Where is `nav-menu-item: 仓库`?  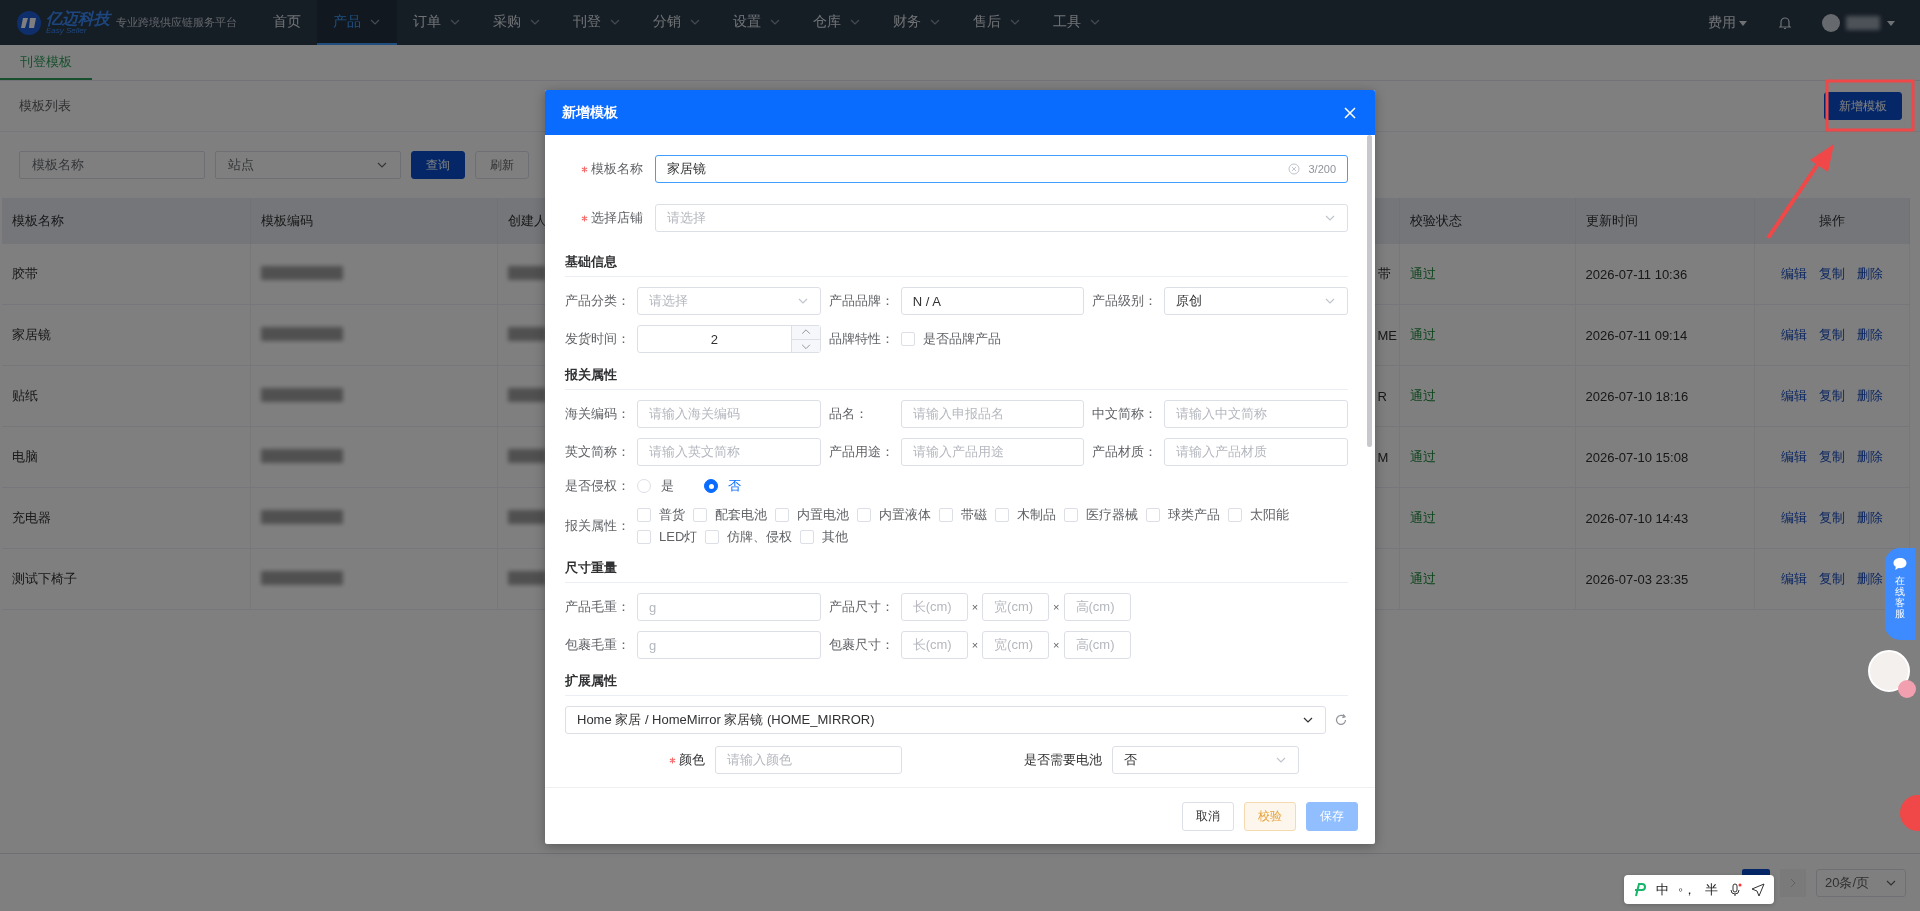
nav-menu-item: 仓库 is located at coordinates (837, 22).